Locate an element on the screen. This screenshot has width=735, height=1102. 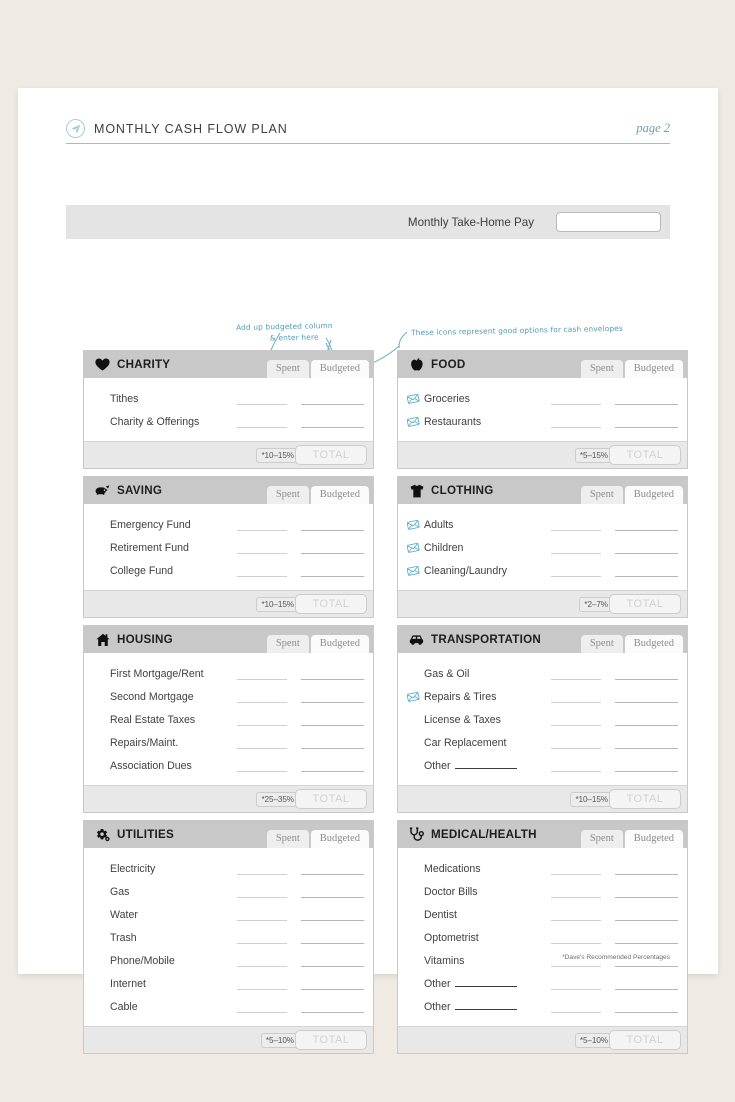
card-header-housing: HOUSING Spent Budgeted is located at coordinates (228, 639).